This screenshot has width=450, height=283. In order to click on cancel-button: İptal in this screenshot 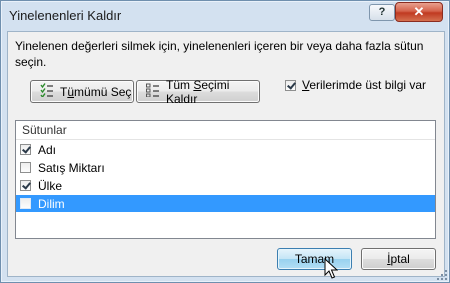, I will do `click(398, 259)`.